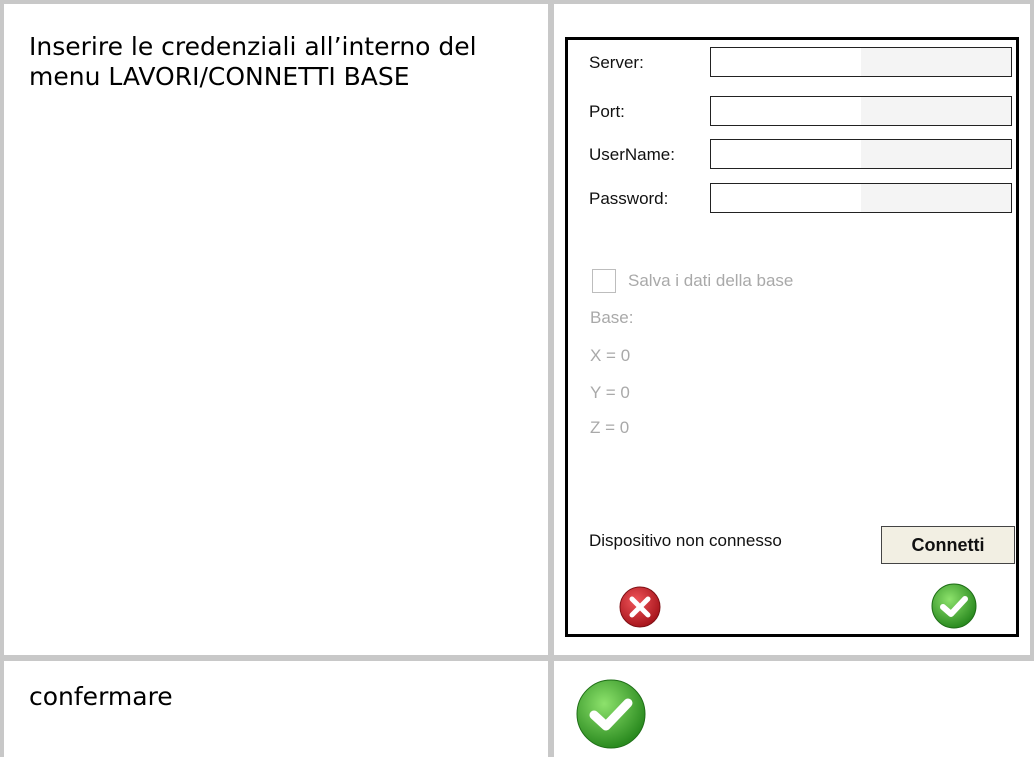 The height and width of the screenshot is (757, 1034). I want to click on base-label: Base:, so click(612, 317).